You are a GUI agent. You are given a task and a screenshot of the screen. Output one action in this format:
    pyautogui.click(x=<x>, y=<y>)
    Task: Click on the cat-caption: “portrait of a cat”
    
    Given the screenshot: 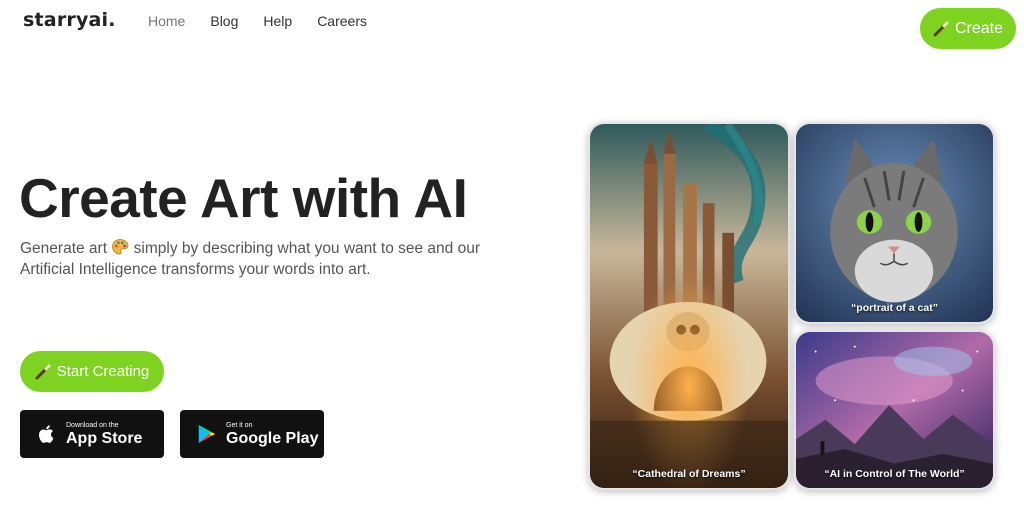 What is the action you would take?
    pyautogui.click(x=894, y=308)
    